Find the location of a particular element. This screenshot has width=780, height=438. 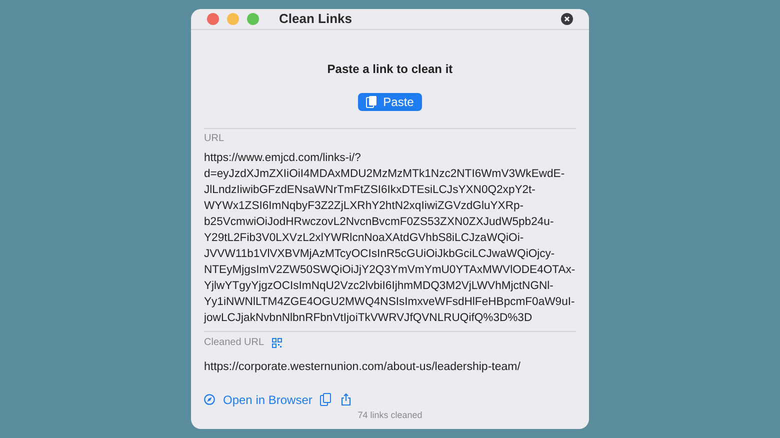

share-icon is located at coordinates (346, 399).